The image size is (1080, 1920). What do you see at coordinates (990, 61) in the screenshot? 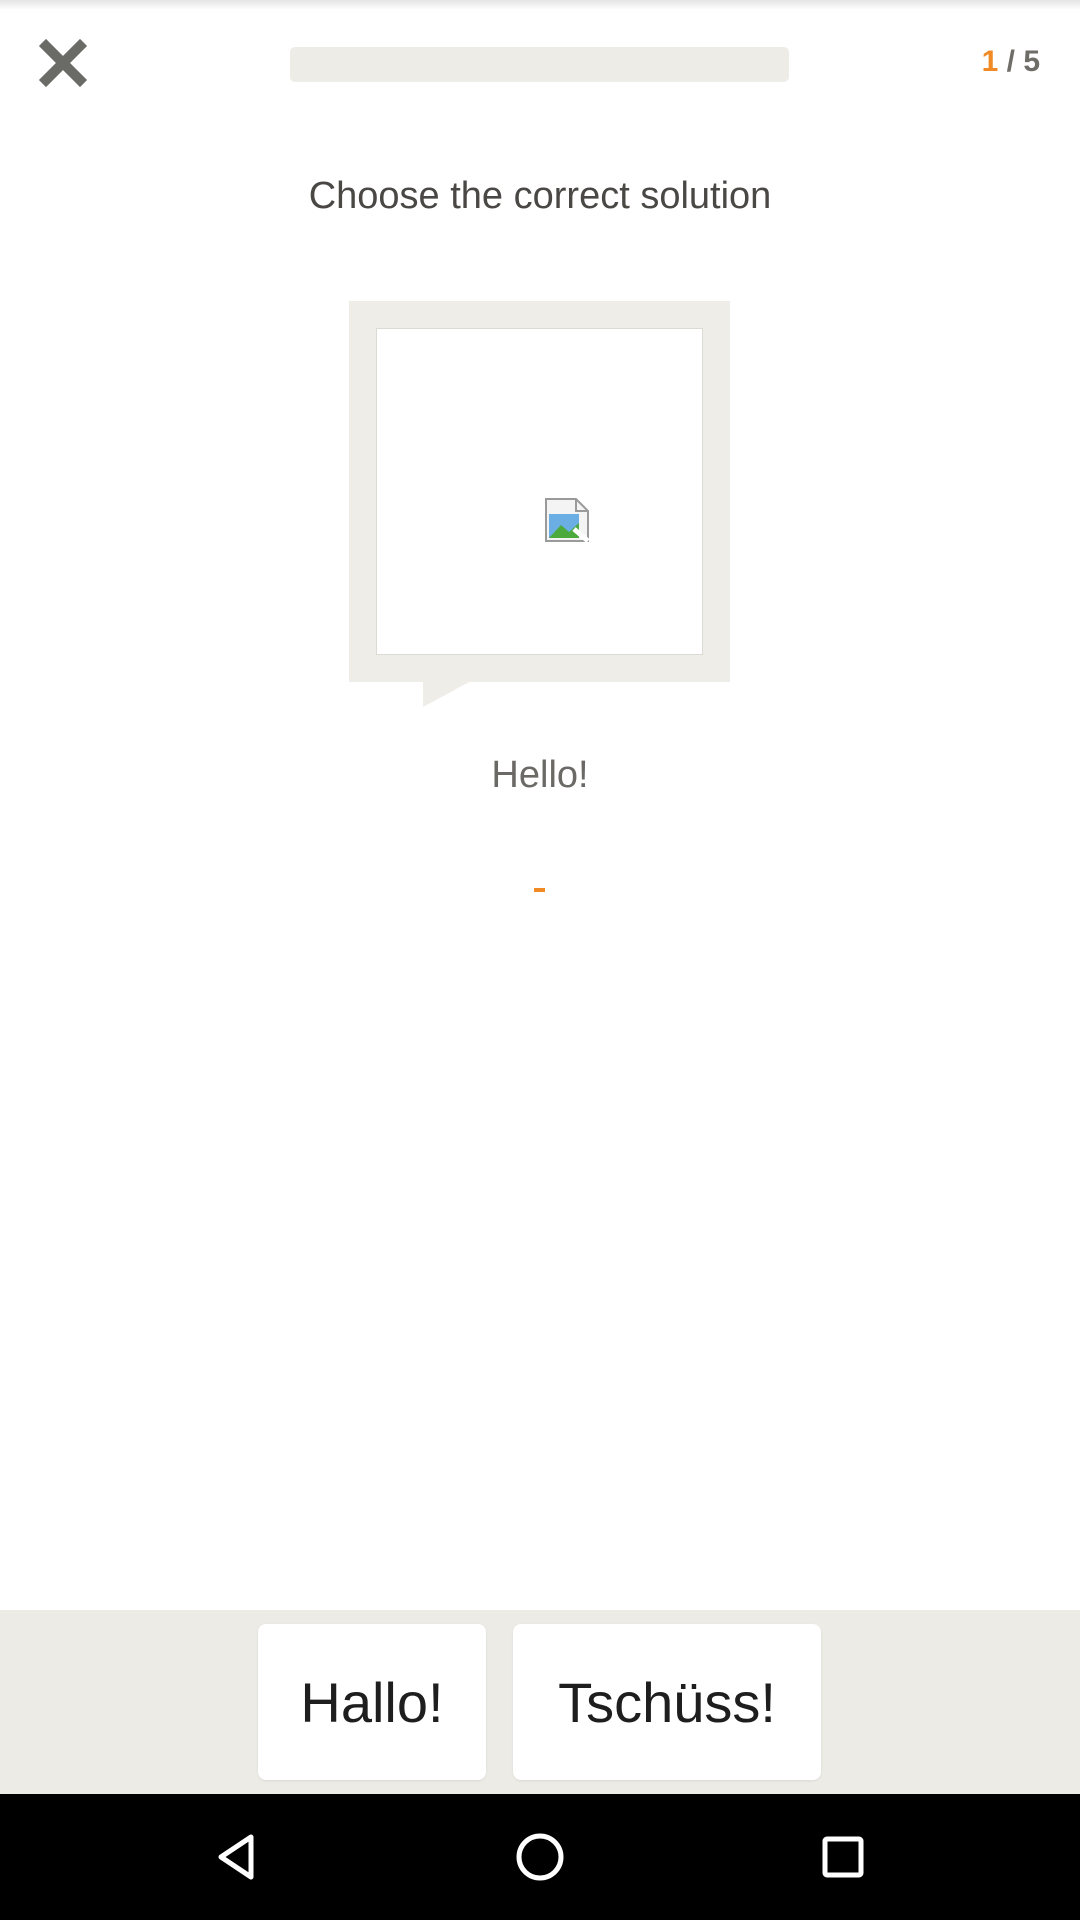
I see `counter-current: 1` at bounding box center [990, 61].